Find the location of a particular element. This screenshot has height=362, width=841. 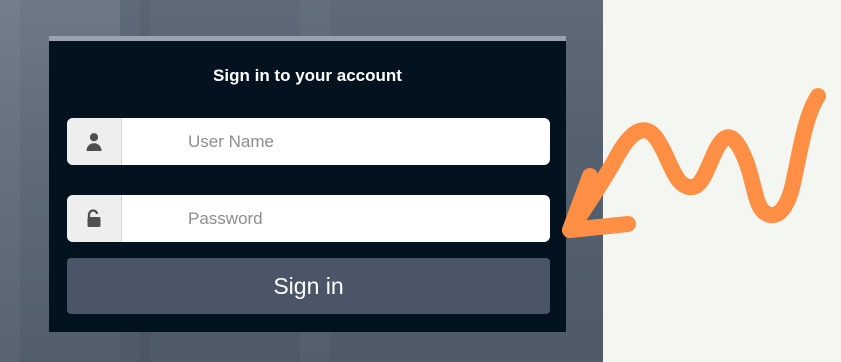

page-title: Sign in to your account is located at coordinates (307, 75).